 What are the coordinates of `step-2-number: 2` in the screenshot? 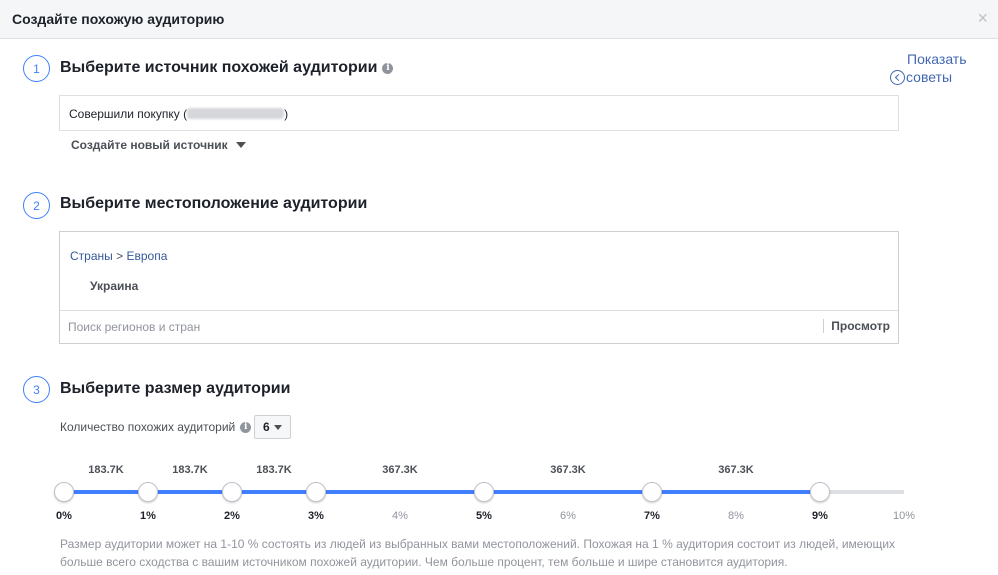 It's located at (36, 205).